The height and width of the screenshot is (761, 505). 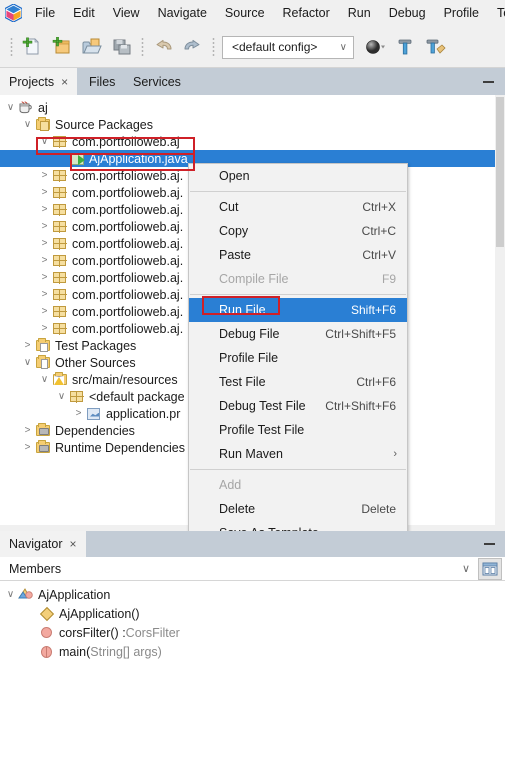 I want to click on filter-panel-icon, so click(x=490, y=569).